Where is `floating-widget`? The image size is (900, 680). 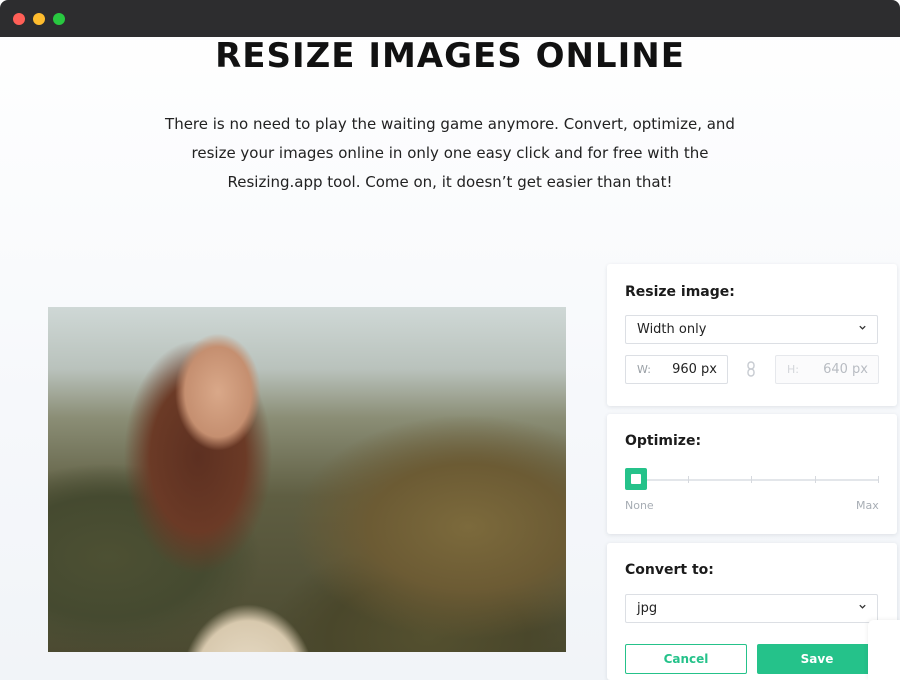
floating-widget is located at coordinates (884, 650).